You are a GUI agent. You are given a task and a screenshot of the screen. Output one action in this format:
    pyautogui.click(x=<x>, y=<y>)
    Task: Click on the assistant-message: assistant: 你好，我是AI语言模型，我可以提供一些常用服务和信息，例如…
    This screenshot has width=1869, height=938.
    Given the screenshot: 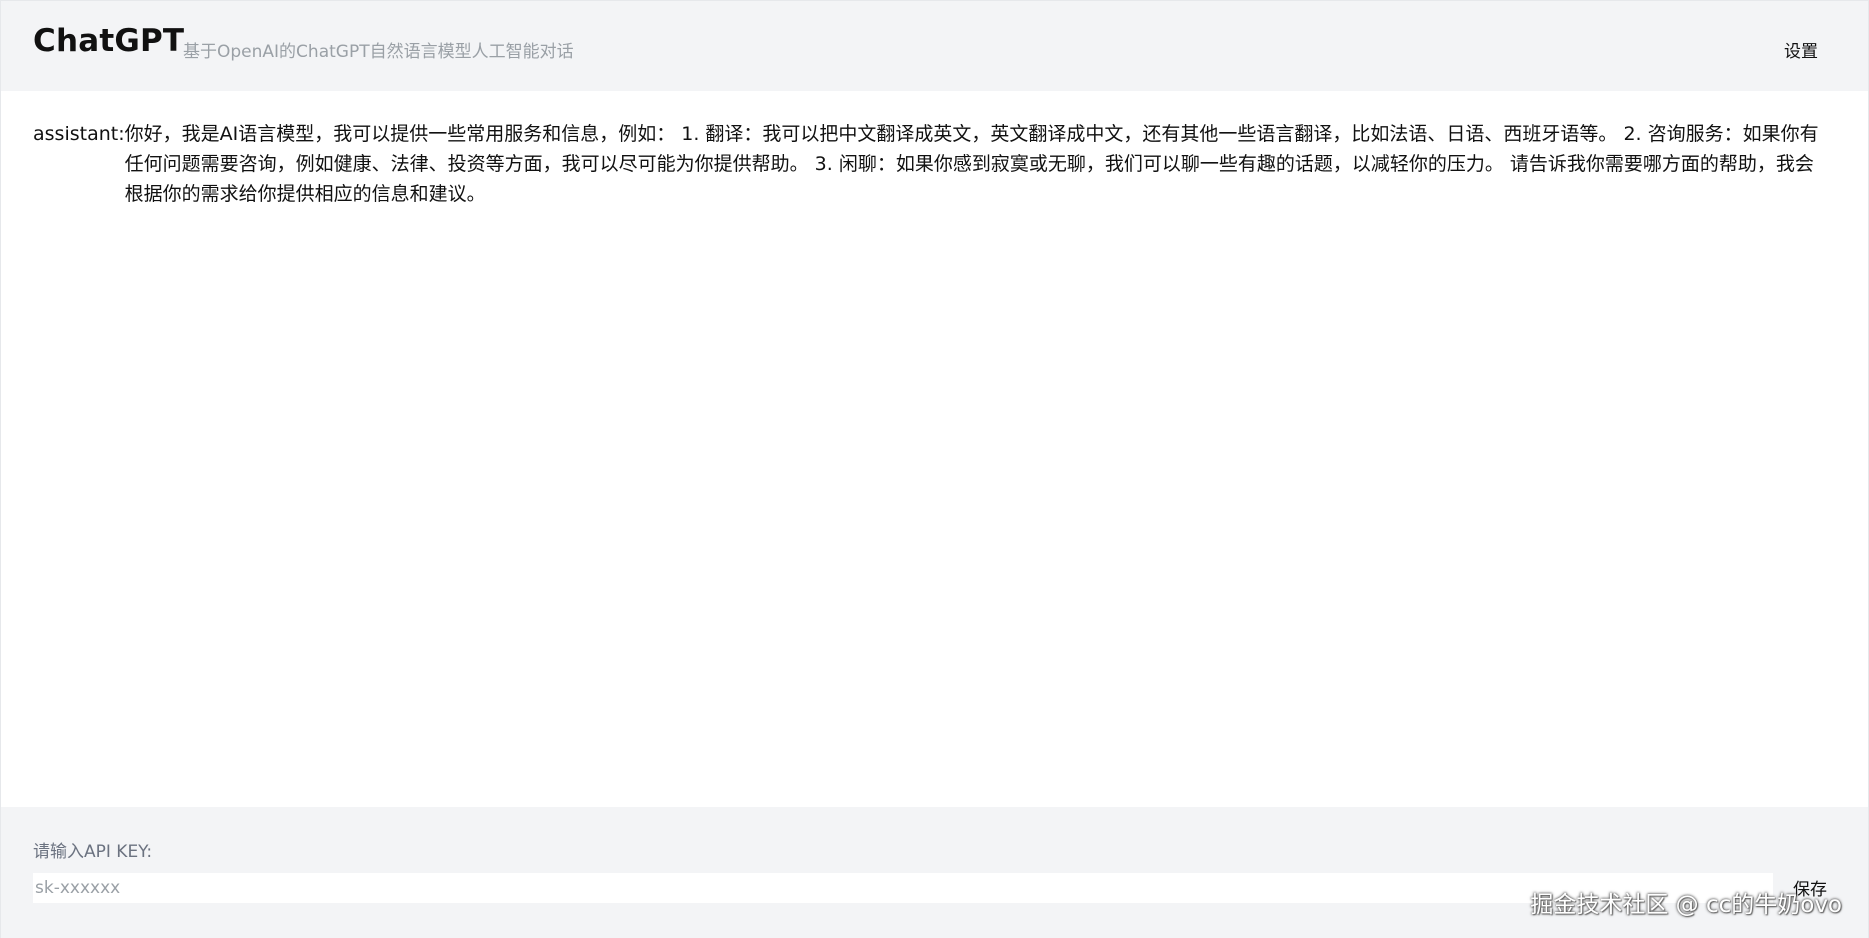 What is the action you would take?
    pyautogui.click(x=926, y=164)
    